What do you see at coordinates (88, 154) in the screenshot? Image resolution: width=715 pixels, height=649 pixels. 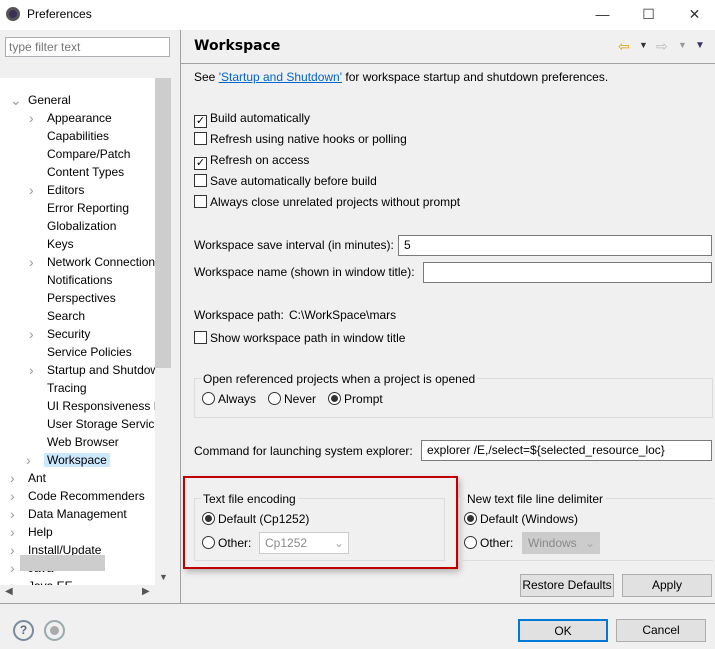 I see `tree-item: Compare/Patch` at bounding box center [88, 154].